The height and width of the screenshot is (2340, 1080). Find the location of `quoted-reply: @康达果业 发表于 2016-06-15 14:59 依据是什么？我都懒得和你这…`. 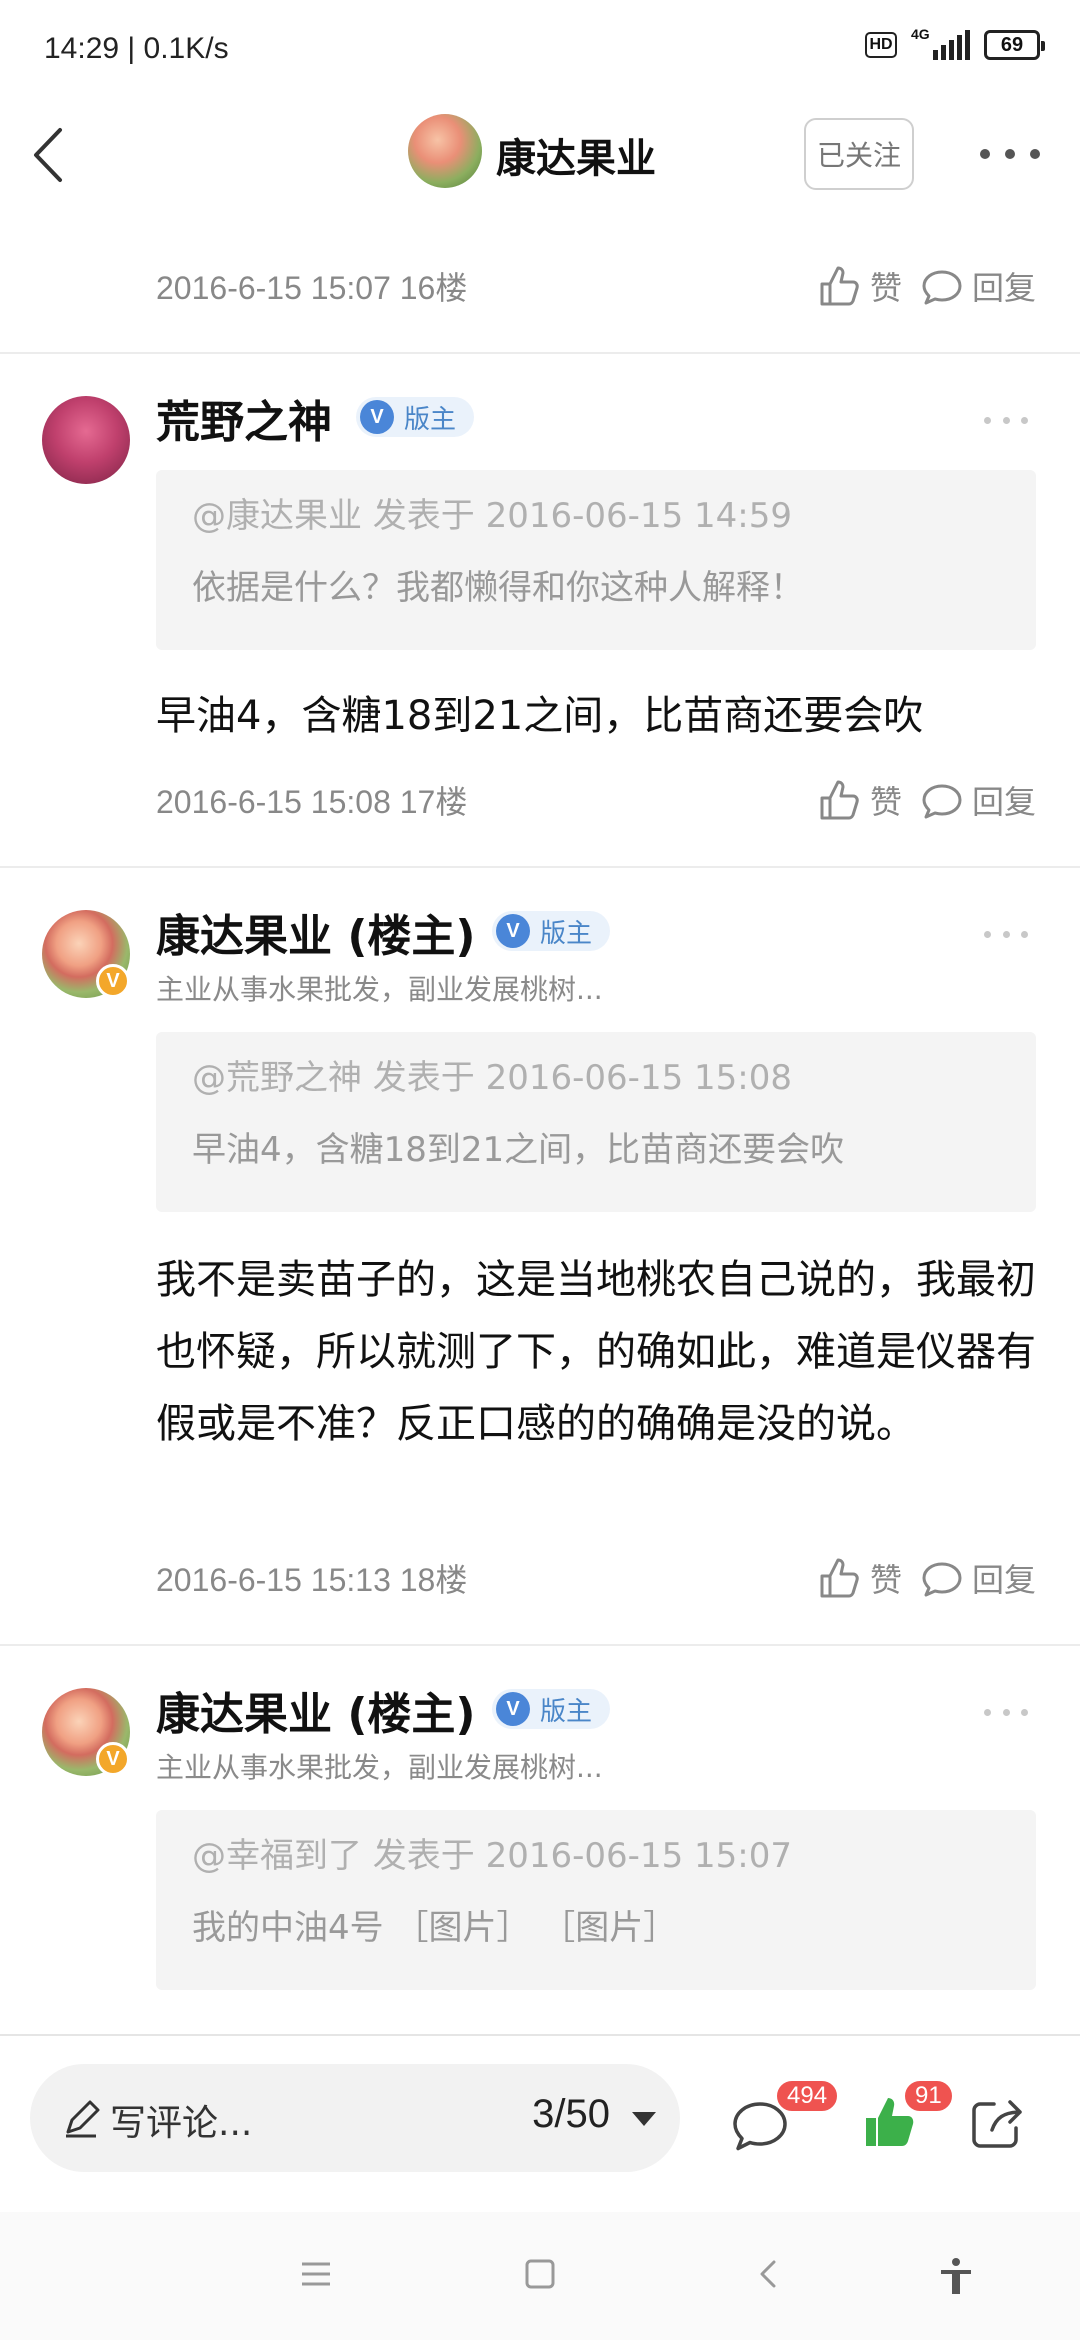

quoted-reply: @康达果业 发表于 2016-06-15 14:59 依据是什么？我都懒得和你这… is located at coordinates (596, 560).